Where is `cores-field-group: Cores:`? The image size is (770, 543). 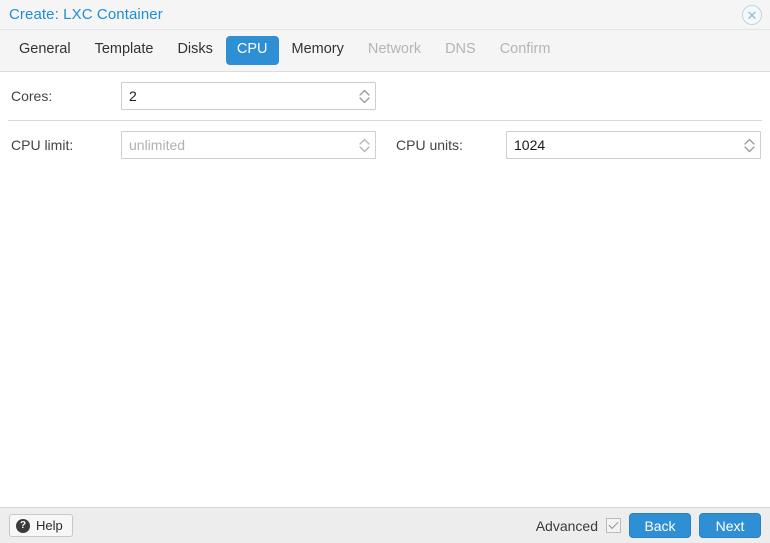
cores-field-group: Cores: is located at coordinates (200, 96).